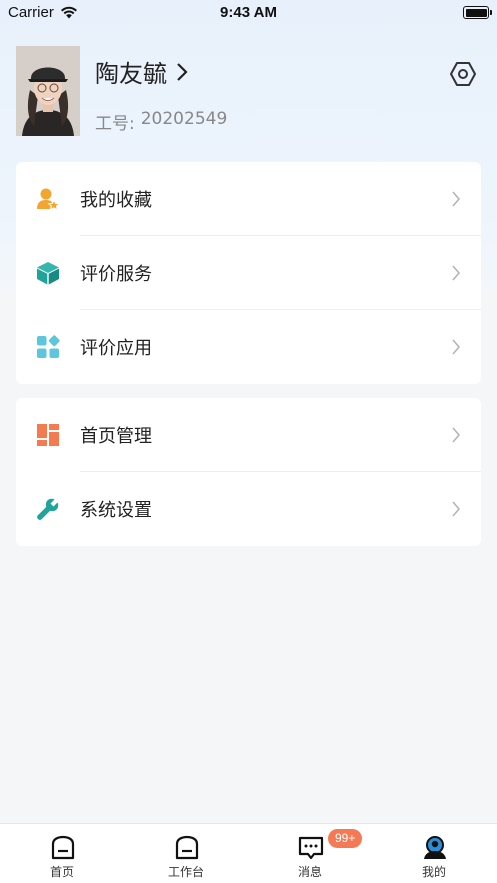 The height and width of the screenshot is (883, 497). I want to click on tab-label: 工作台, so click(185, 872).